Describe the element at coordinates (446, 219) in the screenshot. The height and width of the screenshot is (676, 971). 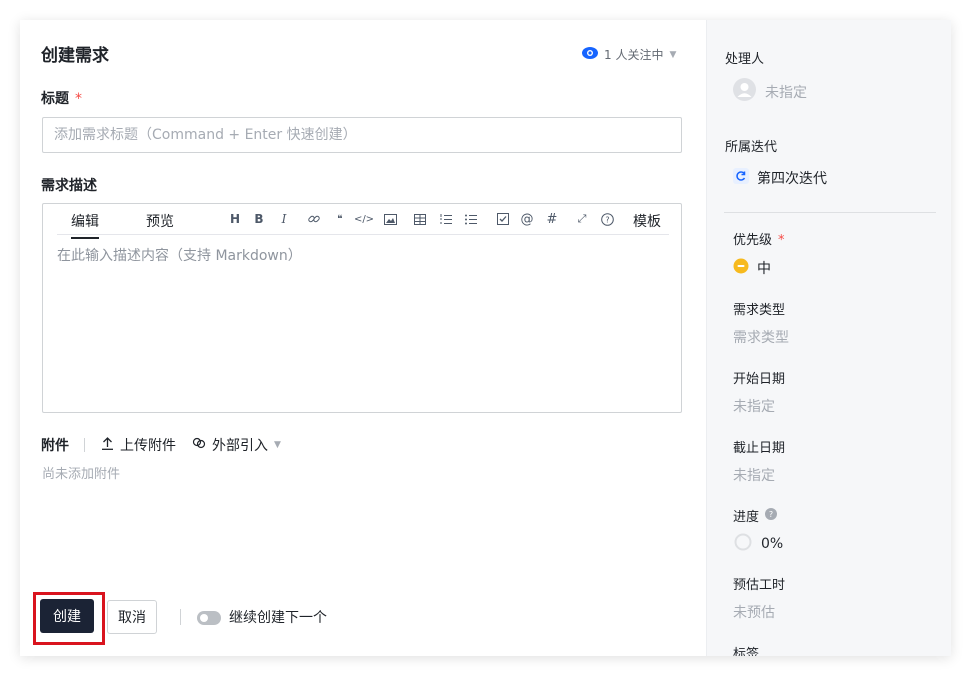
I see `ordered-list-icon` at that location.